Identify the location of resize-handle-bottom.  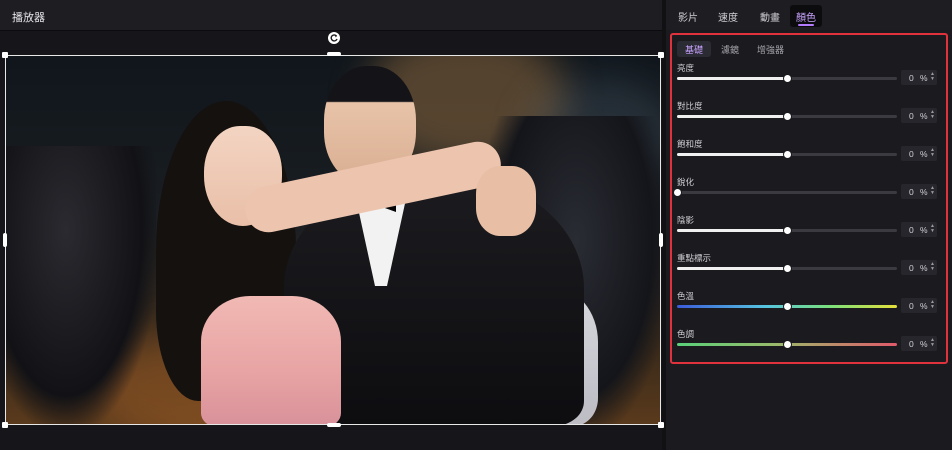
(334, 425).